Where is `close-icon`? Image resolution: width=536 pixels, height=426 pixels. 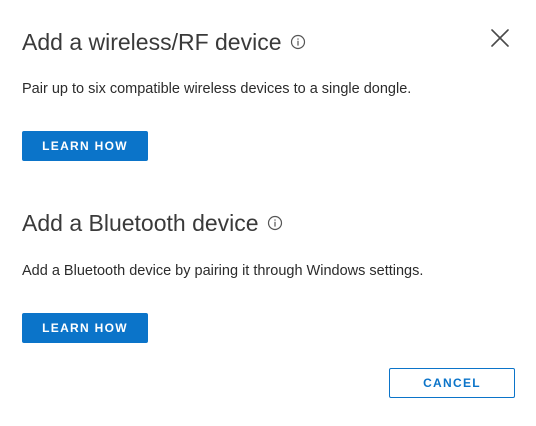 close-icon is located at coordinates (500, 38).